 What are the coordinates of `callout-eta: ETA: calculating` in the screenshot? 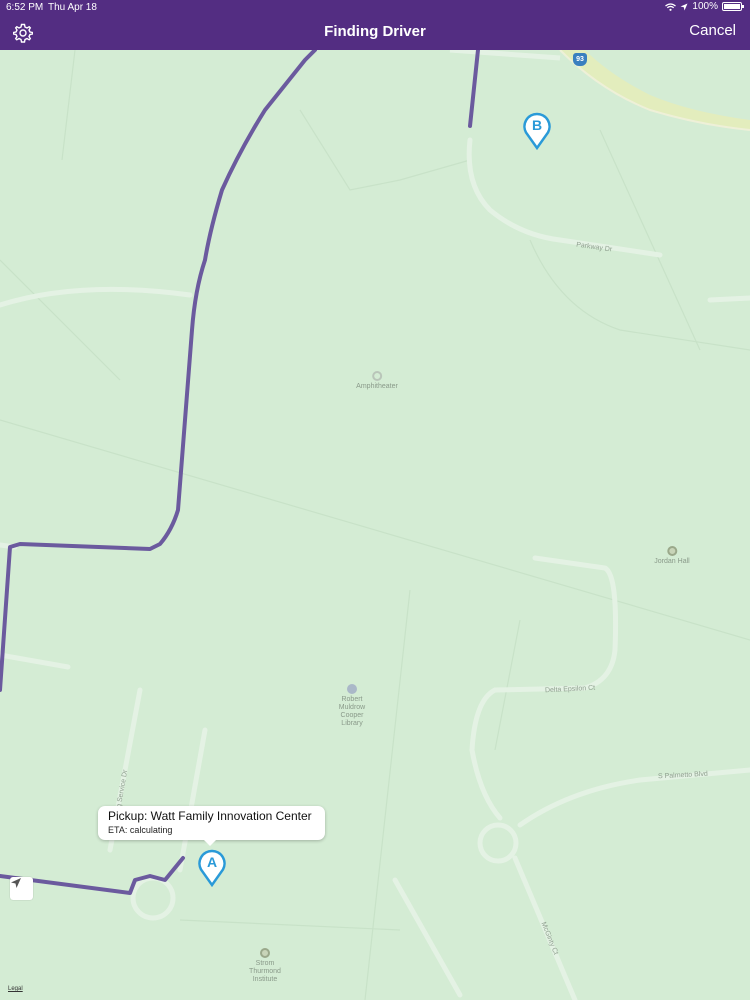 It's located at (140, 830).